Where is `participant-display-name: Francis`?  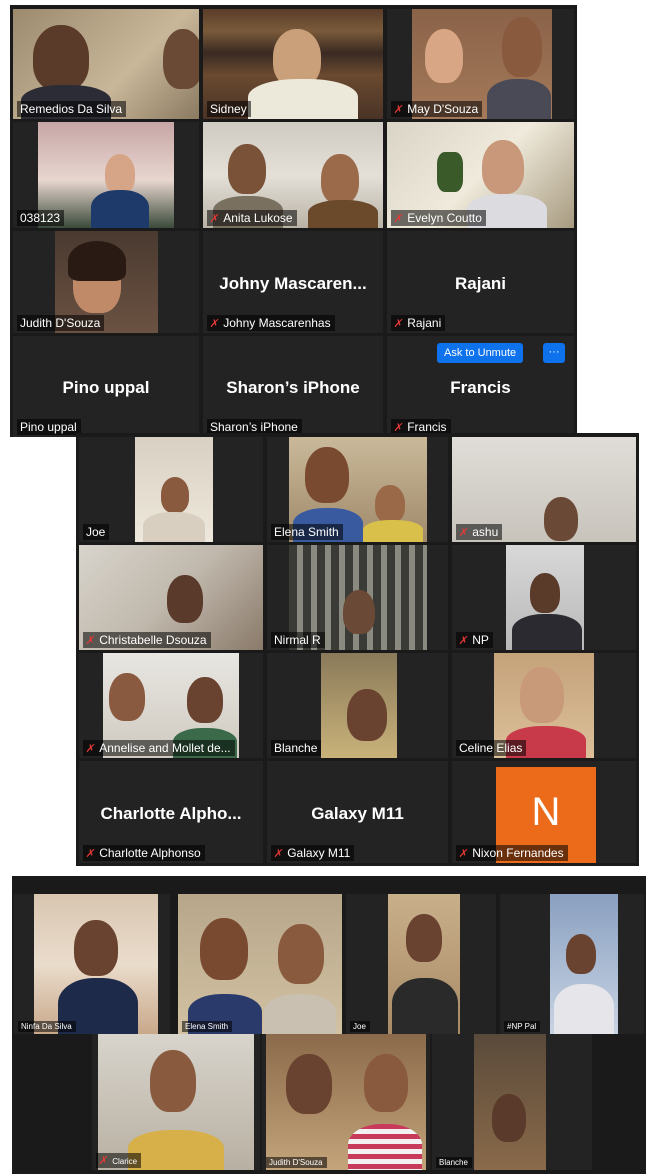
participant-display-name: Francis is located at coordinates (480, 388).